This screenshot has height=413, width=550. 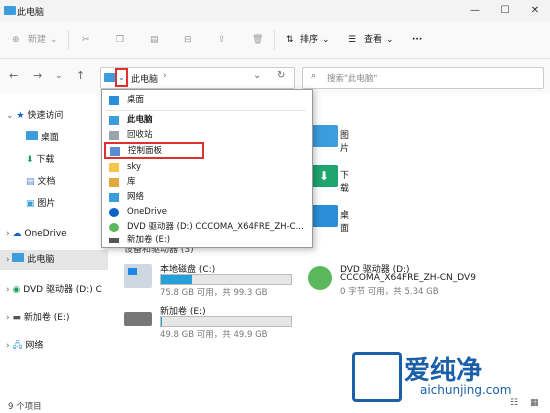 What do you see at coordinates (25, 407) in the screenshot?
I see `status-text: 9 个项目` at bounding box center [25, 407].